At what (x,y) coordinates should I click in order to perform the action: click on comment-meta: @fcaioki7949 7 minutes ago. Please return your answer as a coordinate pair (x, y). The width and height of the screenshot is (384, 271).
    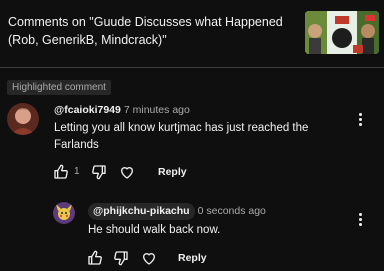
    Looking at the image, I should click on (122, 110).